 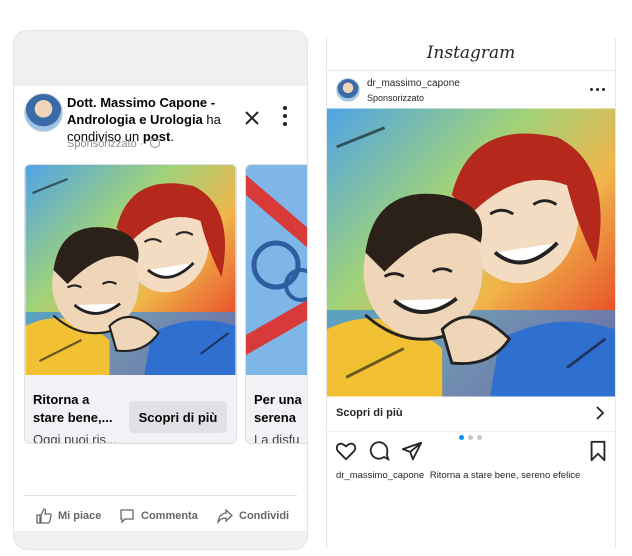 I want to click on card-description: La disfu, so click(x=277, y=438).